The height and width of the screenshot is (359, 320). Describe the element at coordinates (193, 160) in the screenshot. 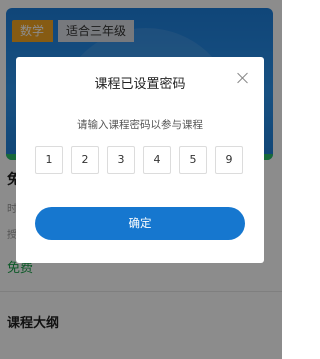

I see `password-digit-5: 5` at that location.